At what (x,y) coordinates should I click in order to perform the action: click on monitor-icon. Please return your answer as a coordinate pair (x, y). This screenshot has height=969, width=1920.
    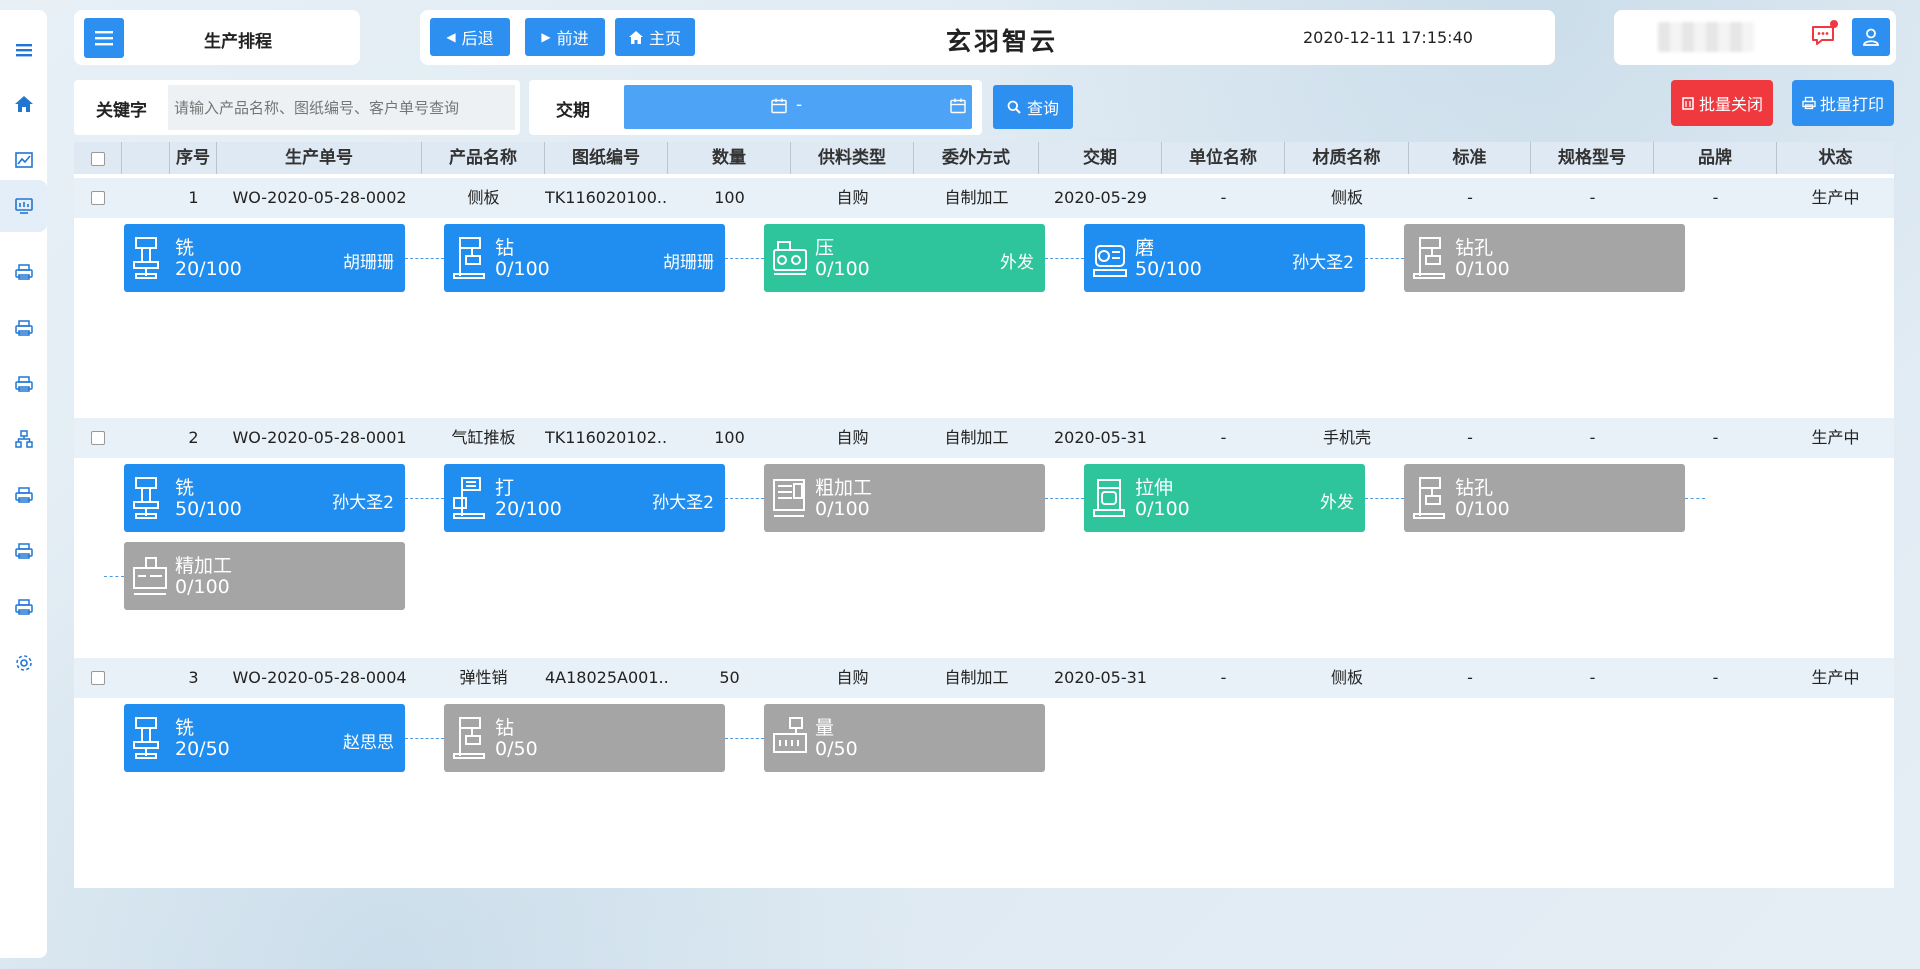
    Looking at the image, I should click on (23, 206).